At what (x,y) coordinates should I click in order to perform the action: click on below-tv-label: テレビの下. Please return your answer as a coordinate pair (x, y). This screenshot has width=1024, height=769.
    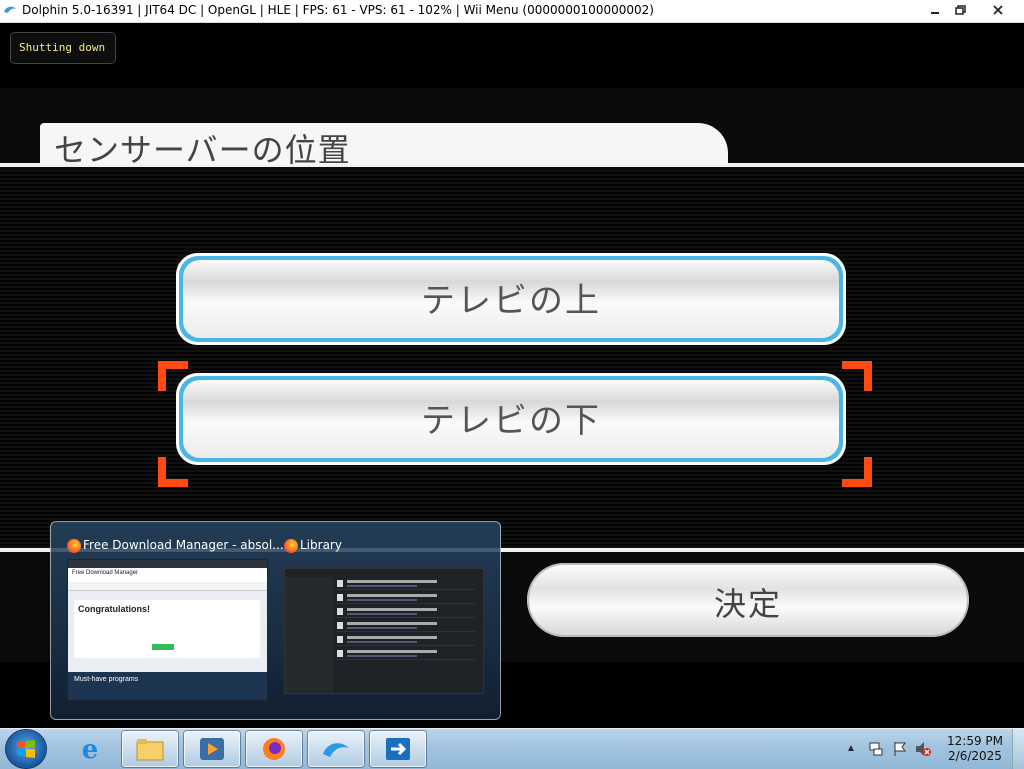
    Looking at the image, I should click on (511, 421).